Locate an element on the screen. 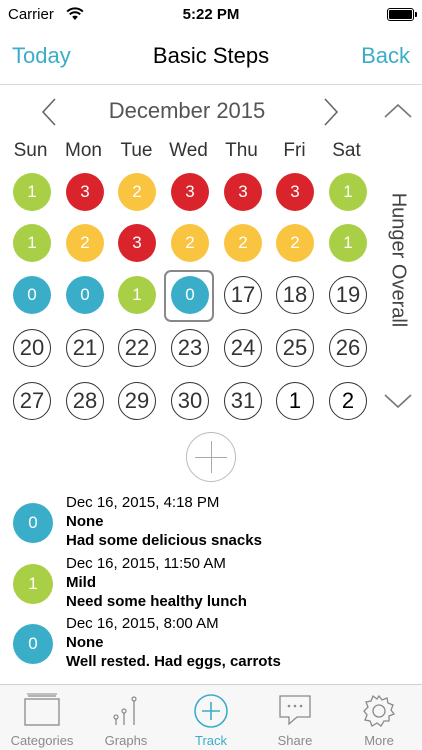 The height and width of the screenshot is (750, 422). status-bar: Carrier 5:22 PM is located at coordinates (211, 15).